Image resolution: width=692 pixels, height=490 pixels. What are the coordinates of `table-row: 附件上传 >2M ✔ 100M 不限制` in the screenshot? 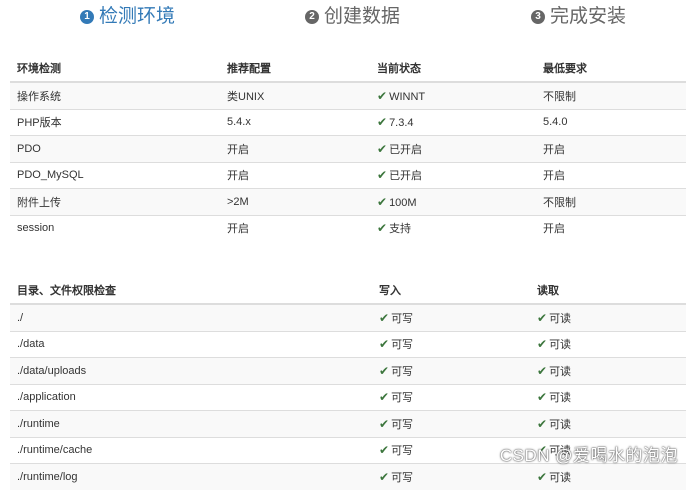 It's located at (348, 201).